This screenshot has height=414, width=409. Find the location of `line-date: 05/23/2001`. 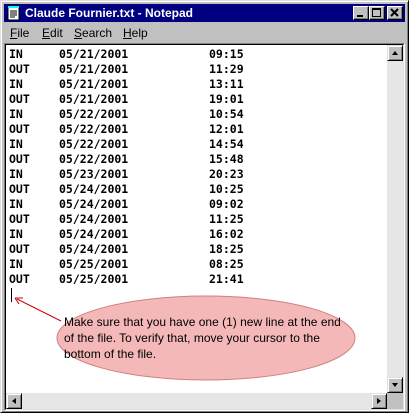

line-date: 05/23/2001 is located at coordinates (94, 174).